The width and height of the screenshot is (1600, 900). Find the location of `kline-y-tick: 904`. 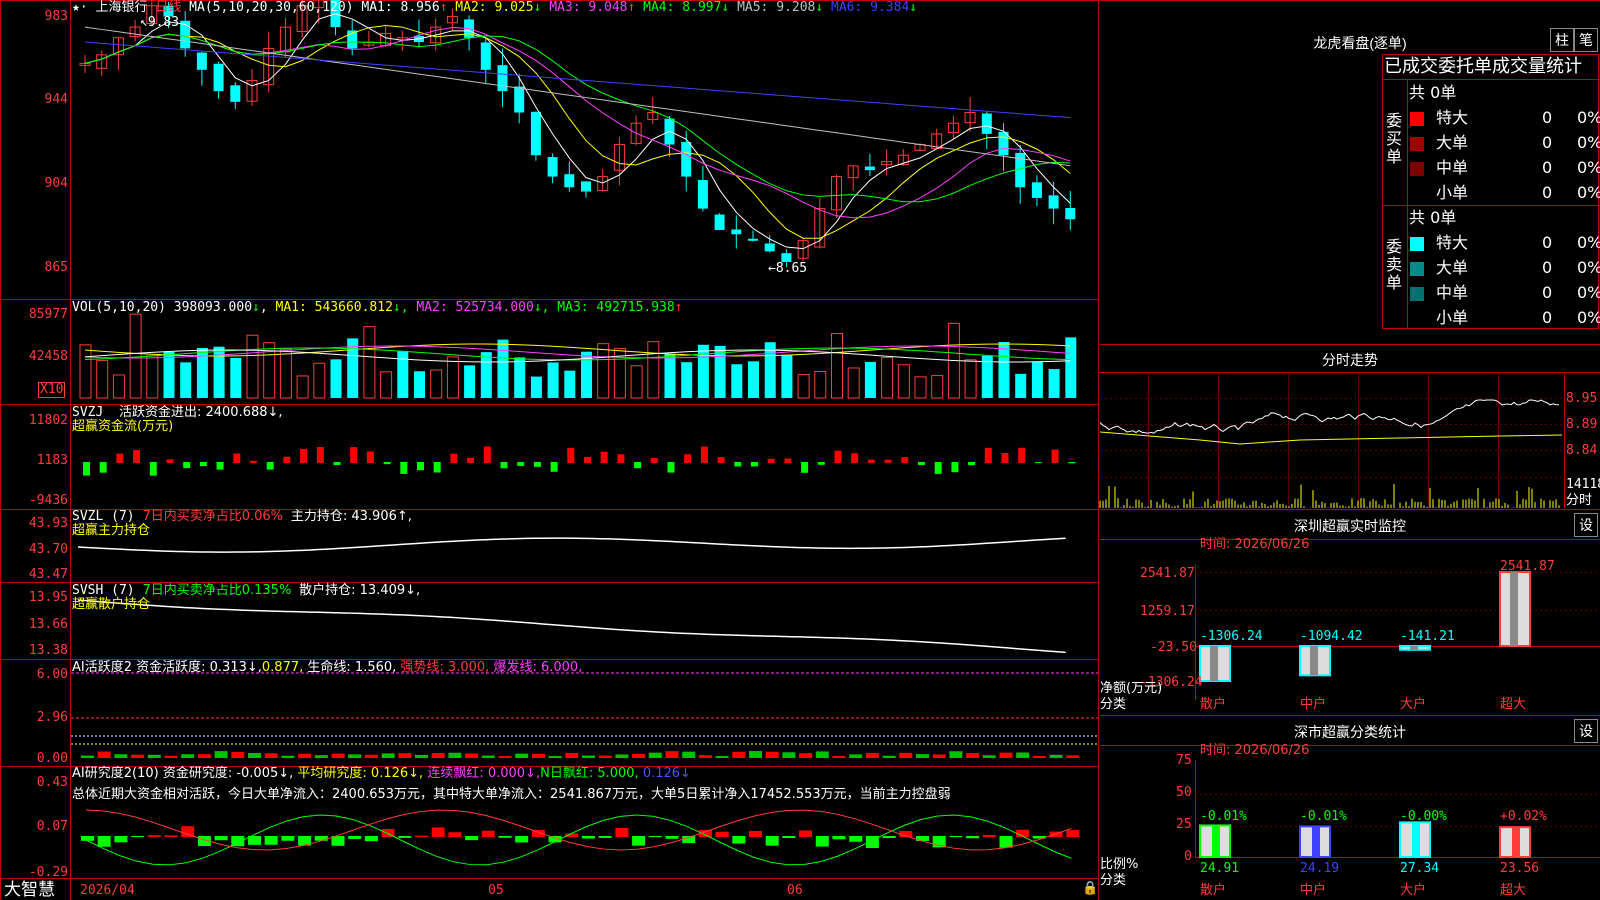

kline-y-tick: 904 is located at coordinates (56, 183).